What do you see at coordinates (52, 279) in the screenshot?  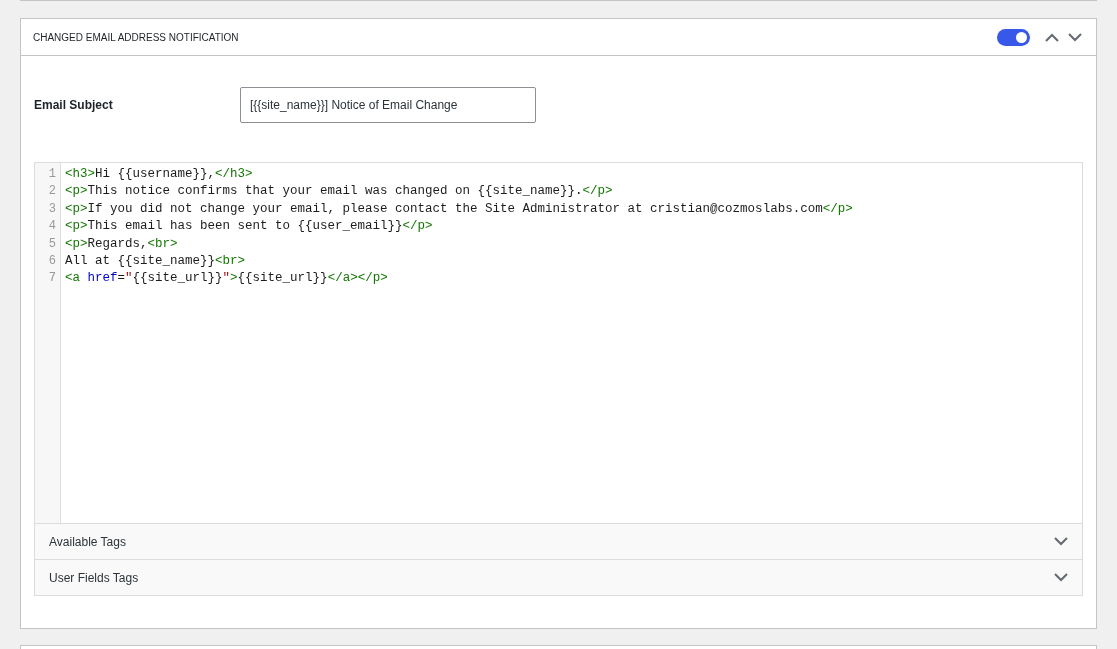 I see `line-number: 7` at bounding box center [52, 279].